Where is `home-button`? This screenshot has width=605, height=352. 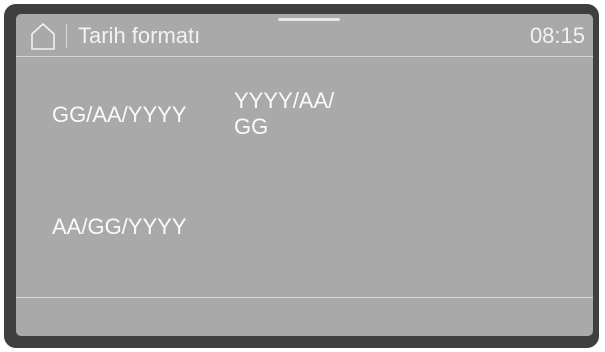
home-button is located at coordinates (43, 36).